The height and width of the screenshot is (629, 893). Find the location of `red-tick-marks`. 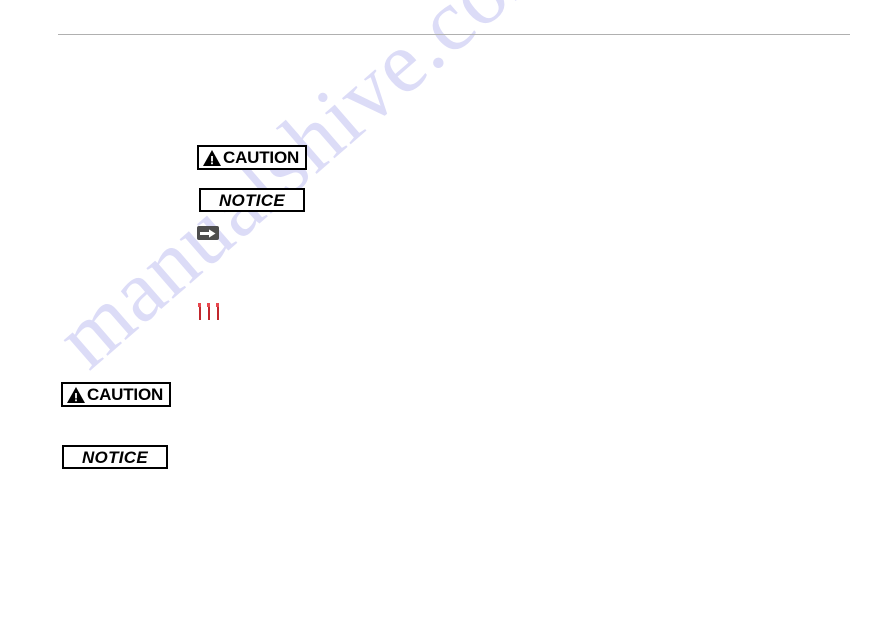

red-tick-marks is located at coordinates (212, 312).